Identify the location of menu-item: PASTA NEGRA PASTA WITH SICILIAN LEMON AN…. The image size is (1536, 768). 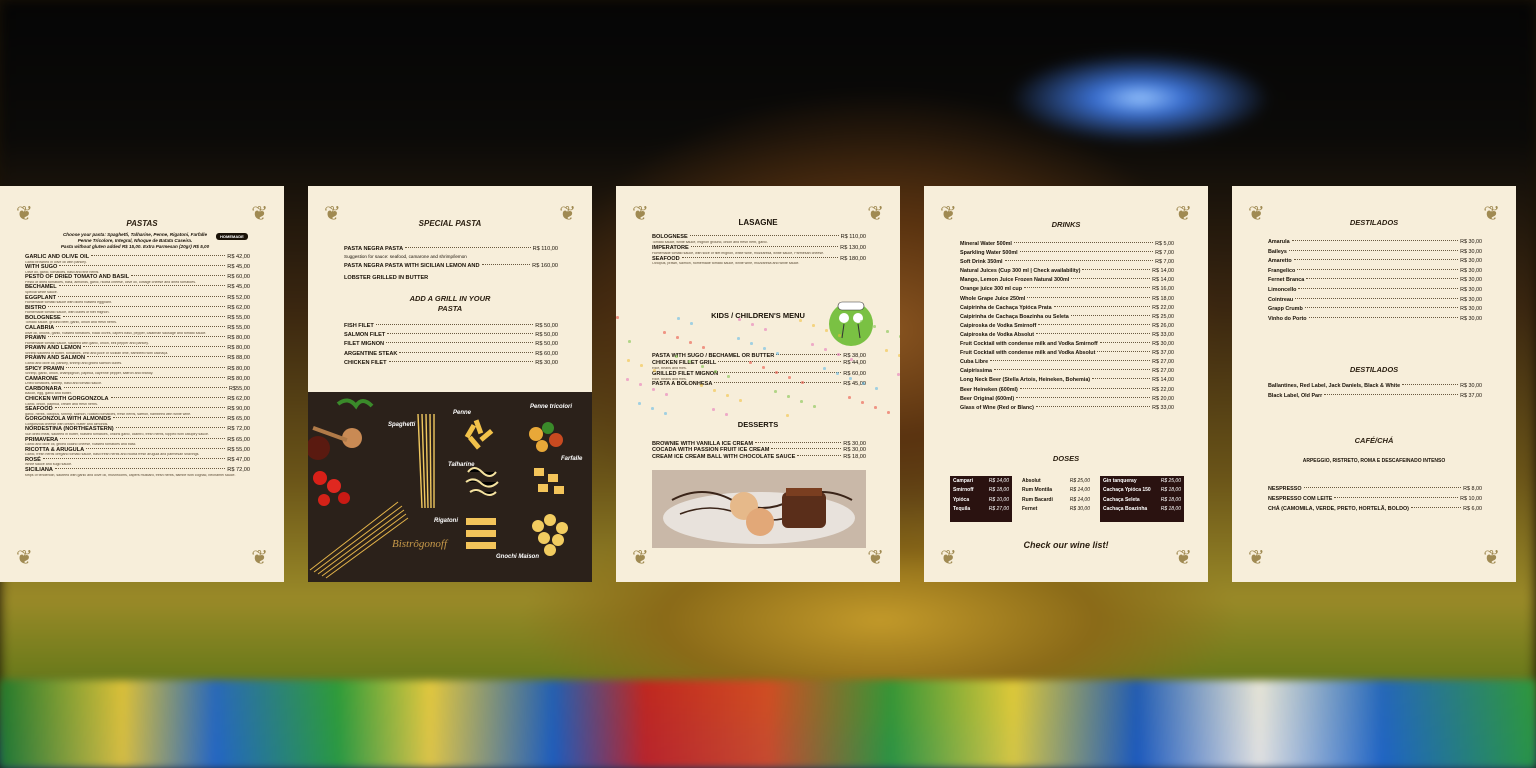
(451, 266).